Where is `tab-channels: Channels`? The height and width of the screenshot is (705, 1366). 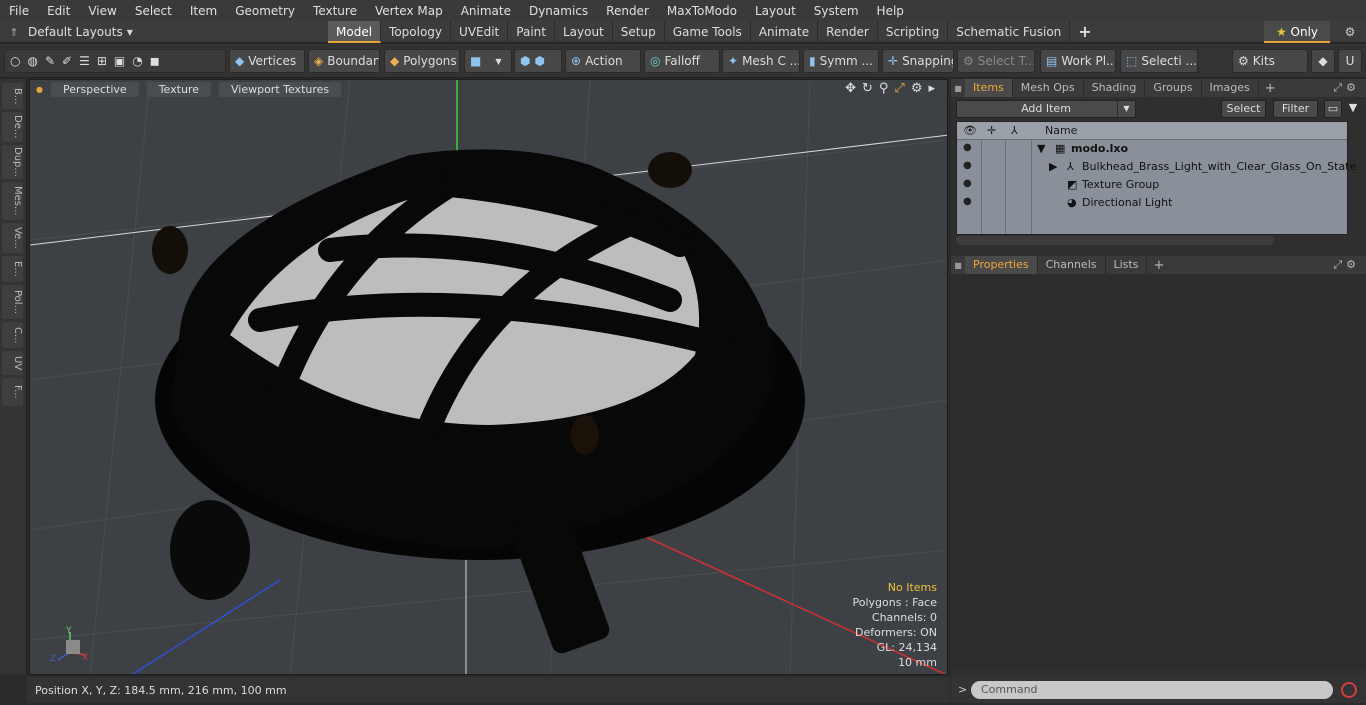
tab-channels: Channels is located at coordinates (1072, 265).